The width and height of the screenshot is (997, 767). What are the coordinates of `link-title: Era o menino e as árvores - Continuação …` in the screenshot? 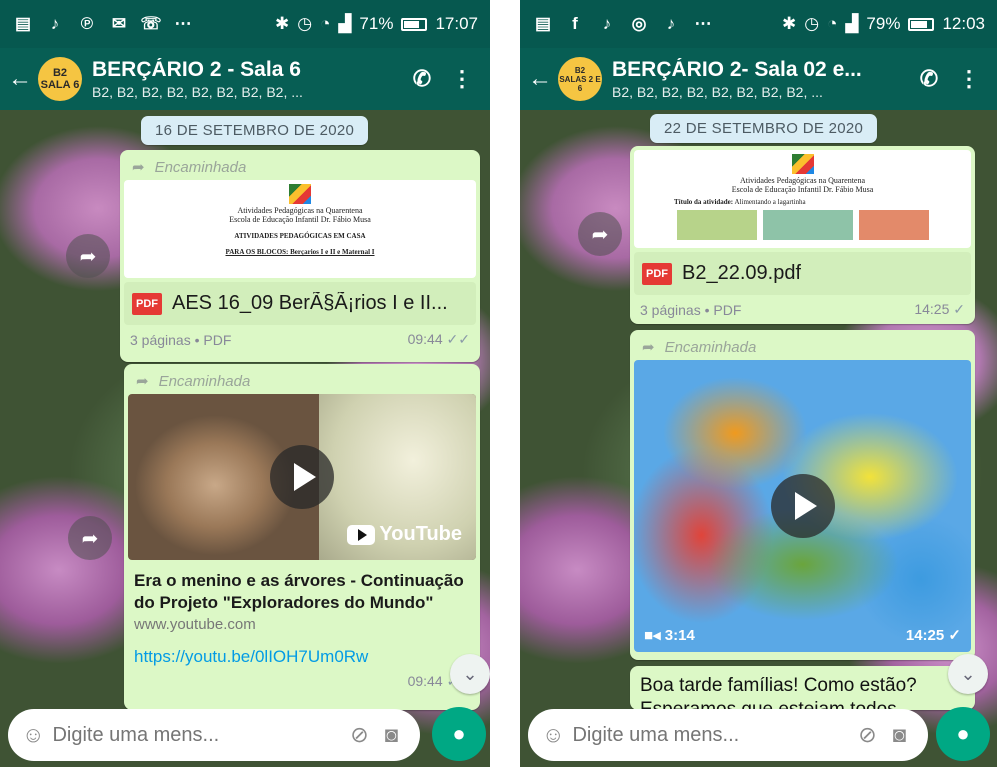 It's located at (299, 591).